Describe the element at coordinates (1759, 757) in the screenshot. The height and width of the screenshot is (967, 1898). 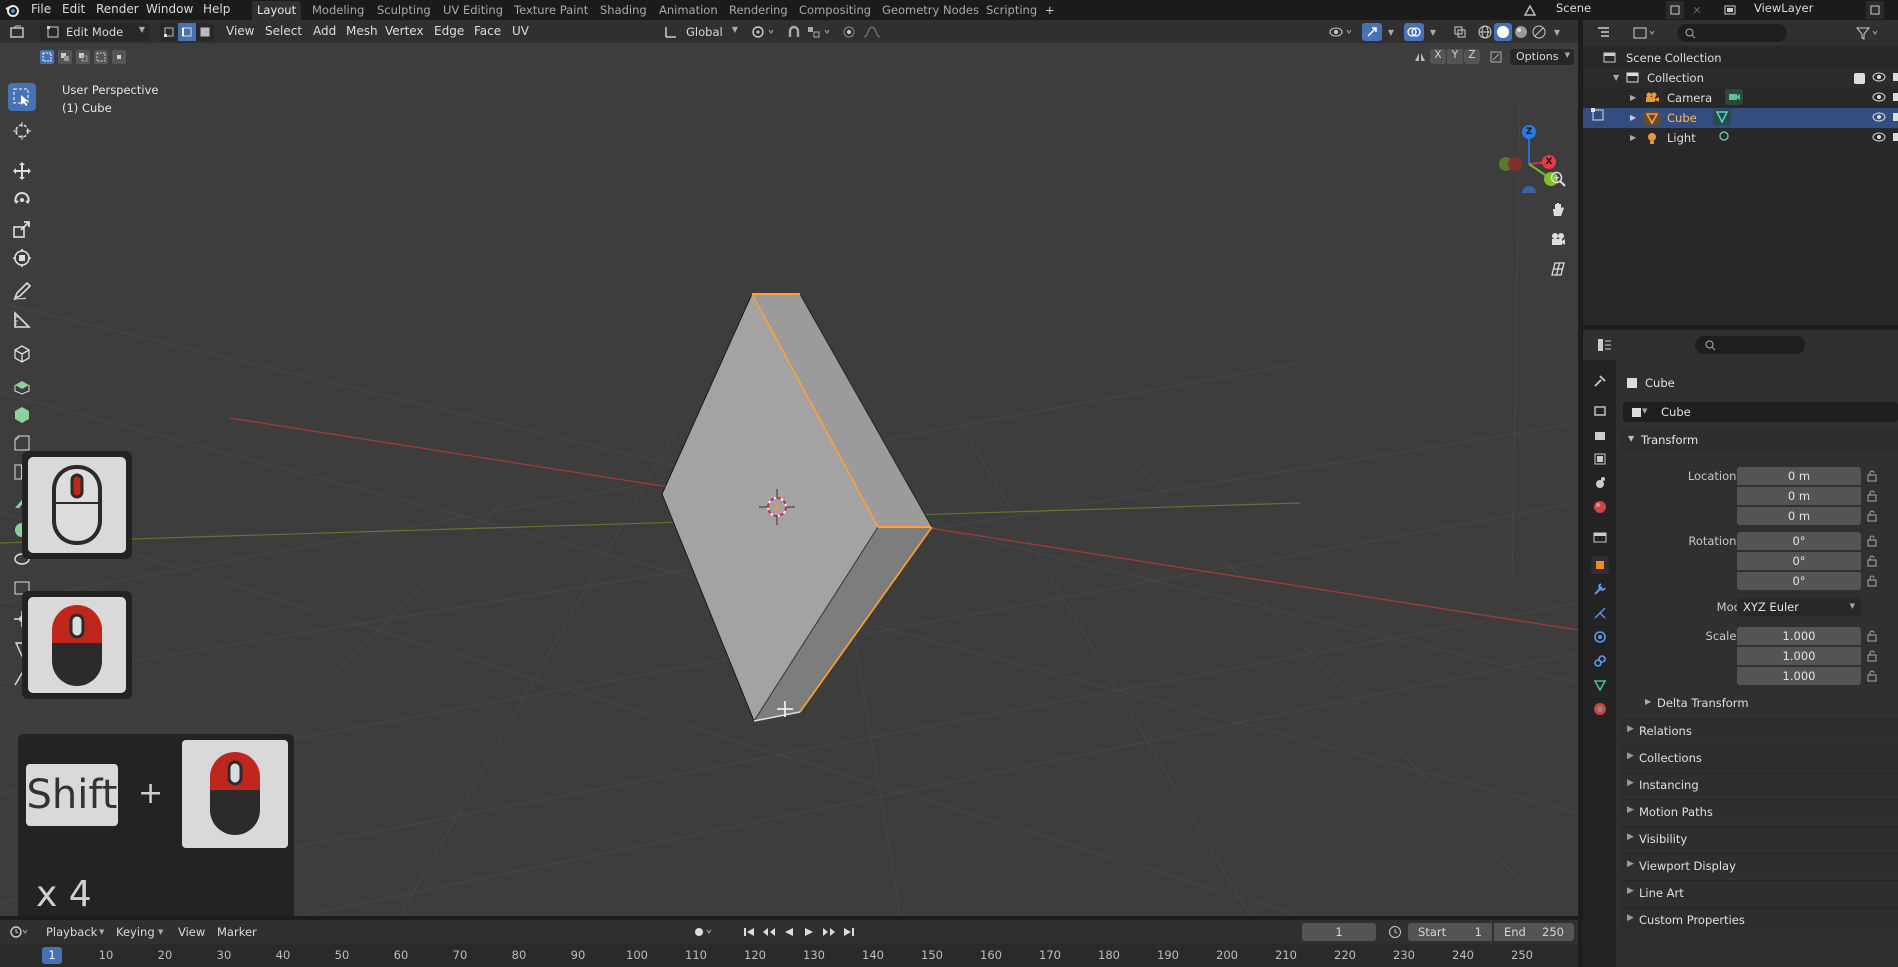
I see `collections-panel: ▶ Collections` at that location.